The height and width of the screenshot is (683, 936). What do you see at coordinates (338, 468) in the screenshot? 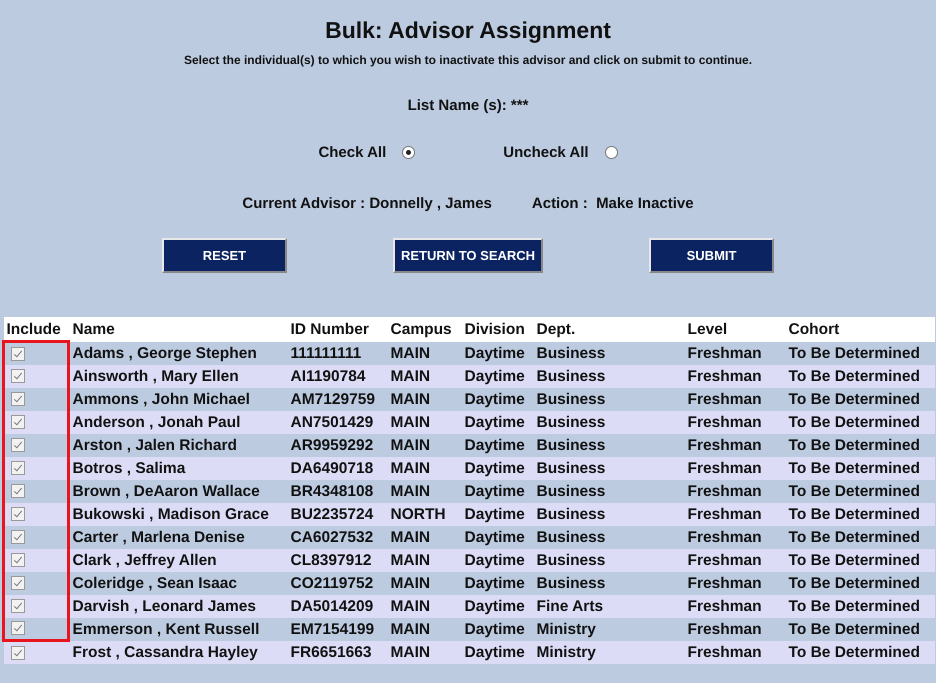
I see `table-cell: DA6490718` at bounding box center [338, 468].